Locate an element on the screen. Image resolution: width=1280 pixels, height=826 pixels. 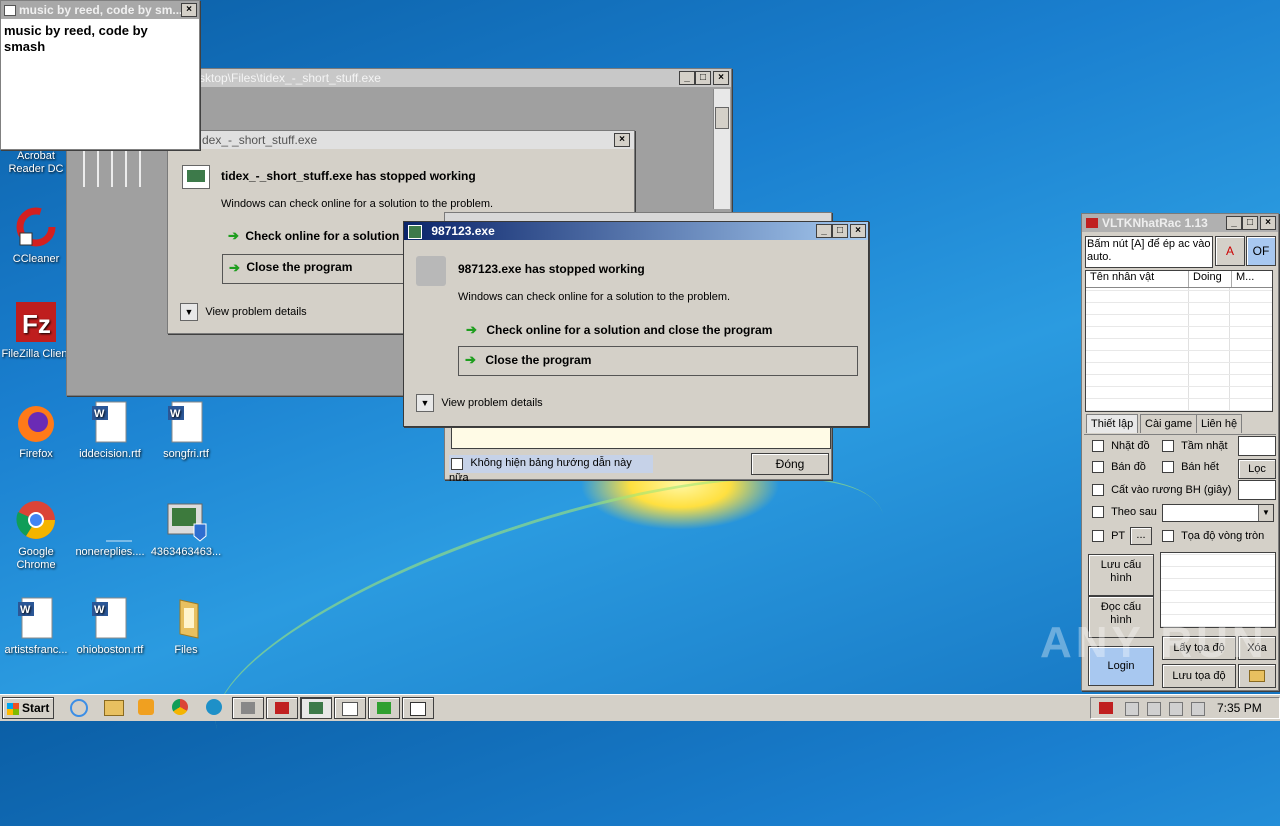
helper-dont-show-checkbox: Không hiện bảng hướng dẫn này nữa is located at coordinates (551, 469).